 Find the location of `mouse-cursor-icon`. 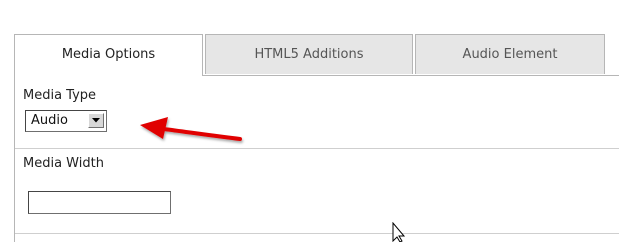

mouse-cursor-icon is located at coordinates (399, 232).